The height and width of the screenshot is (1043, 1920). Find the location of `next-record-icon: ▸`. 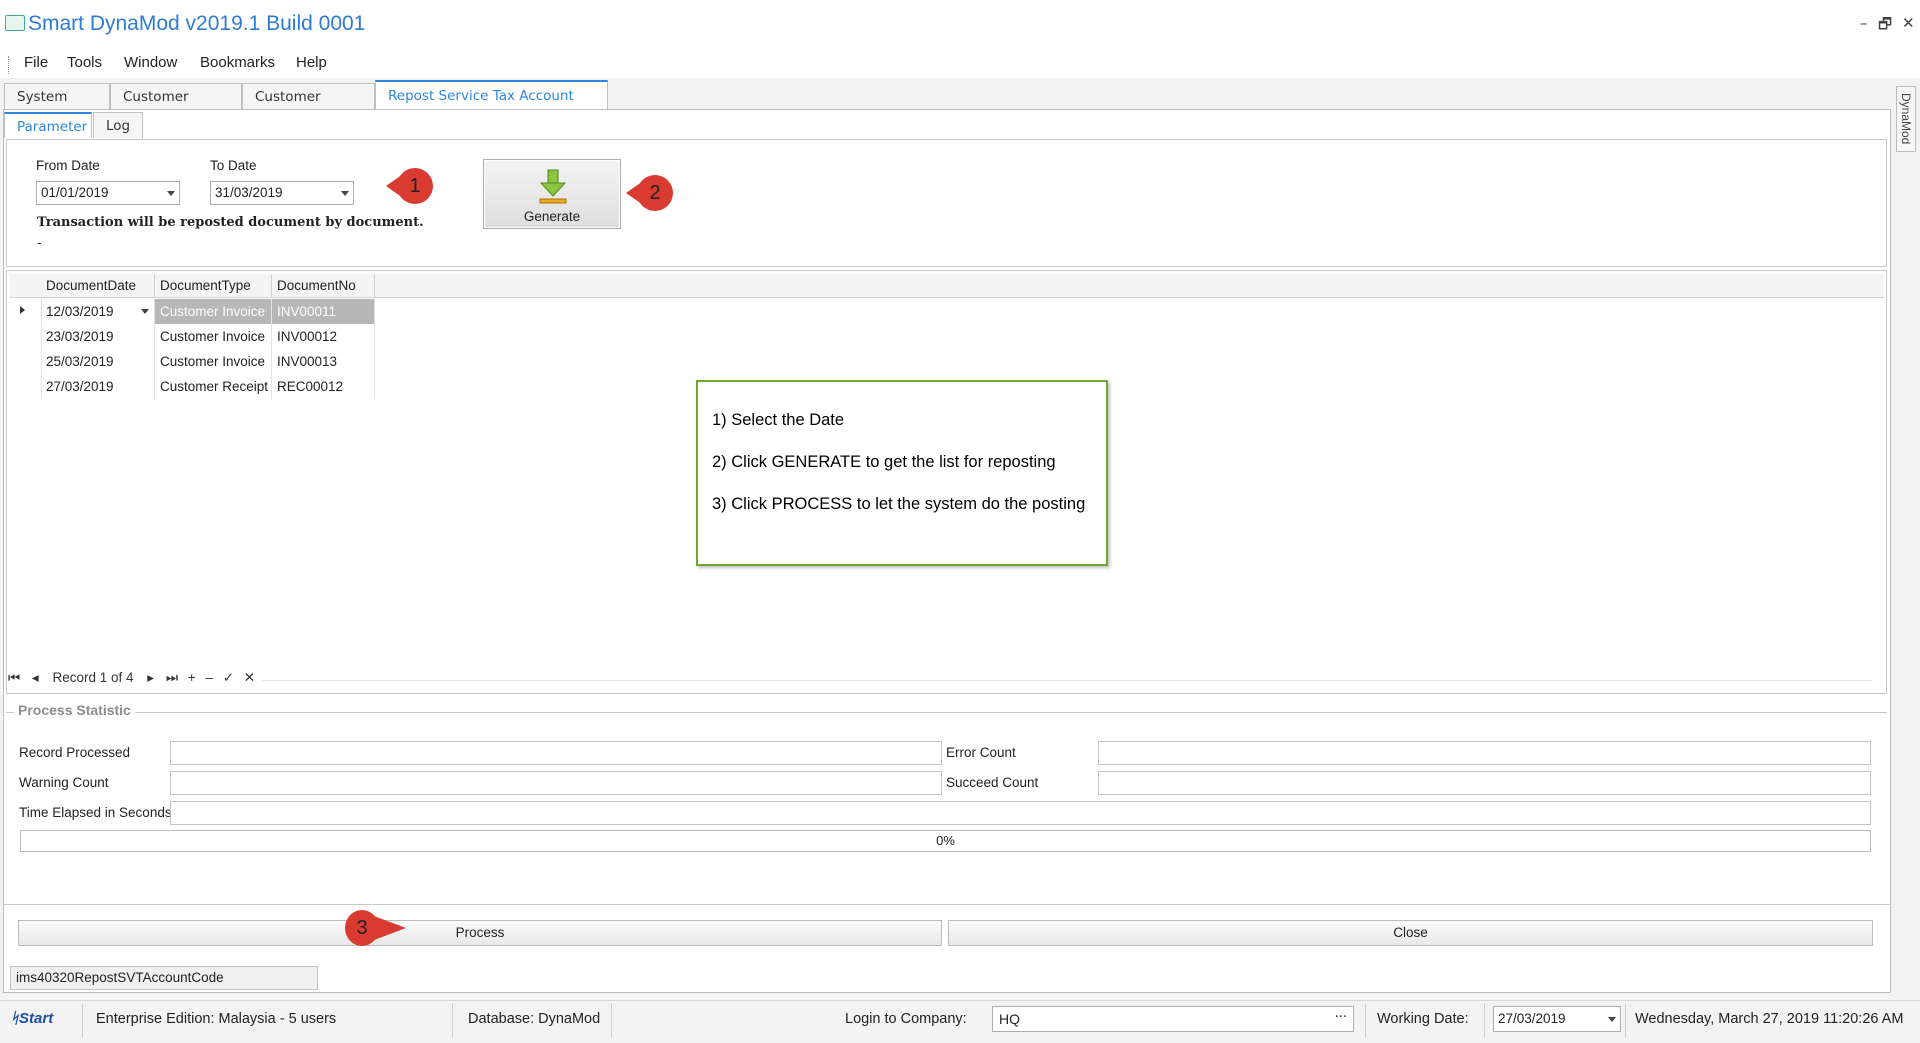

next-record-icon: ▸ is located at coordinates (150, 677).